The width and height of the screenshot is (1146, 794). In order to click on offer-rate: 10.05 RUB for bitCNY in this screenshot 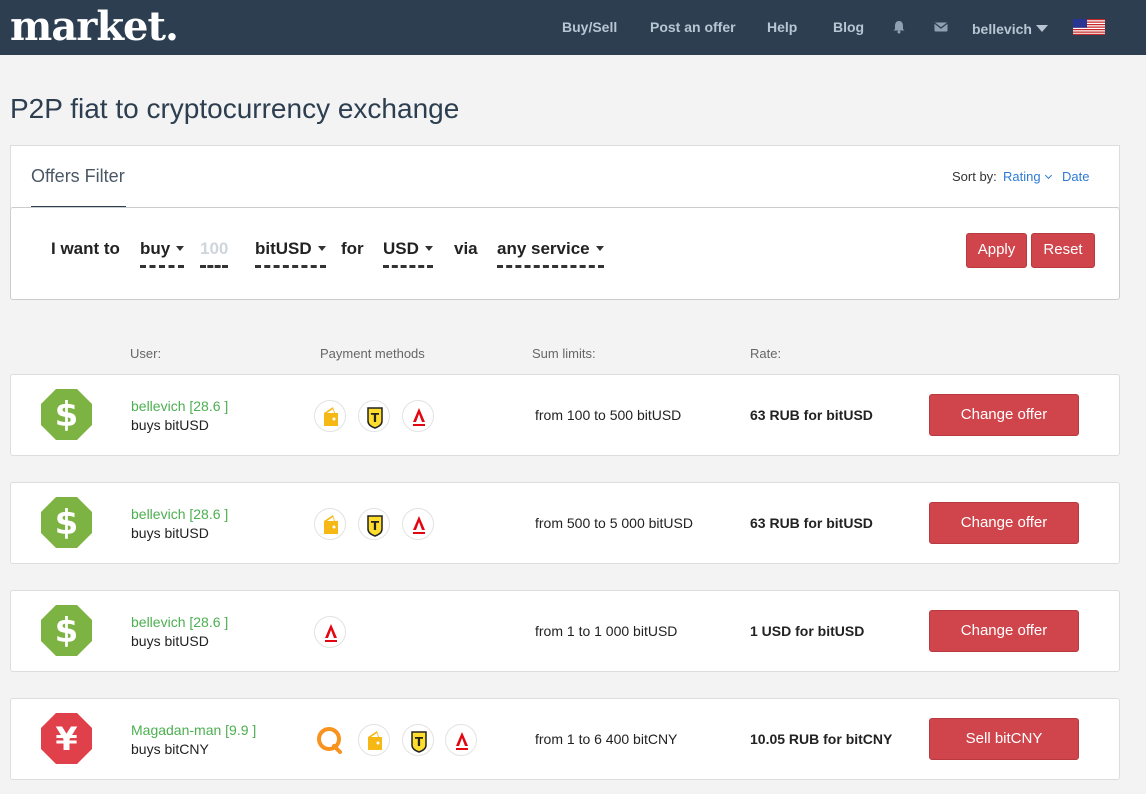, I will do `click(821, 739)`.